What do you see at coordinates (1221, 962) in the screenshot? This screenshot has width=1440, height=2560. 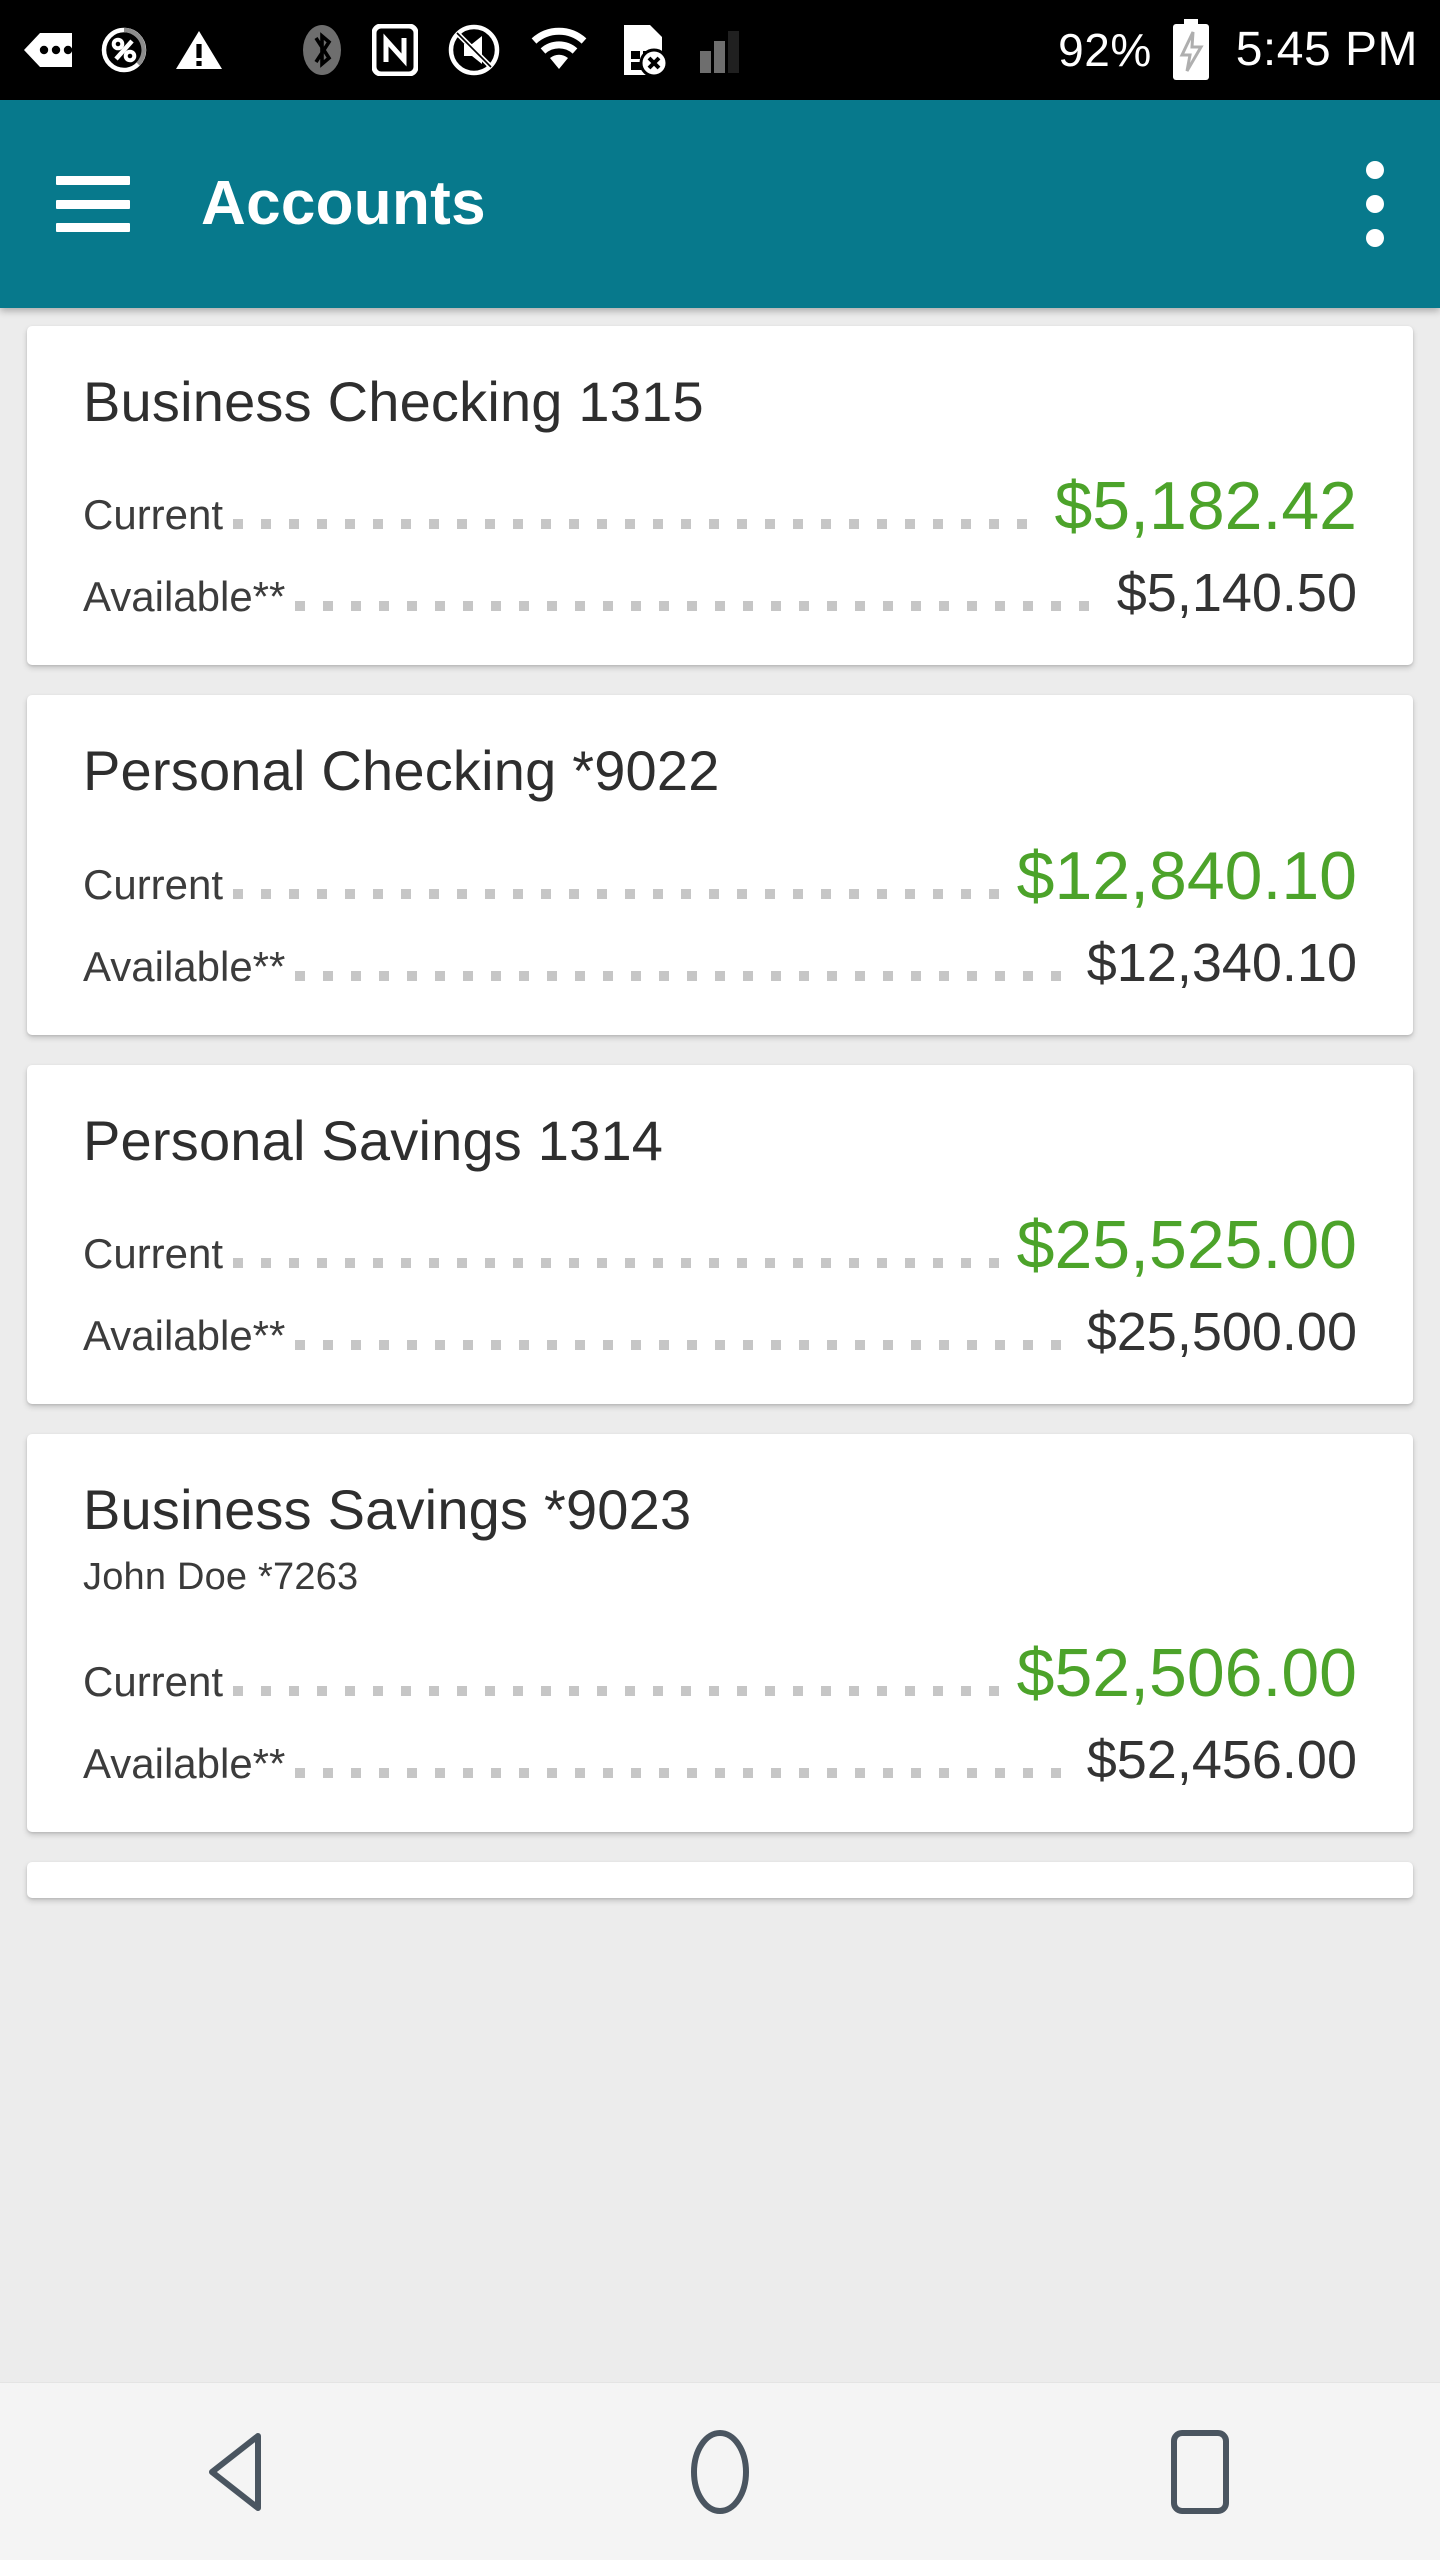 I see `available-value: $12,340.10` at bounding box center [1221, 962].